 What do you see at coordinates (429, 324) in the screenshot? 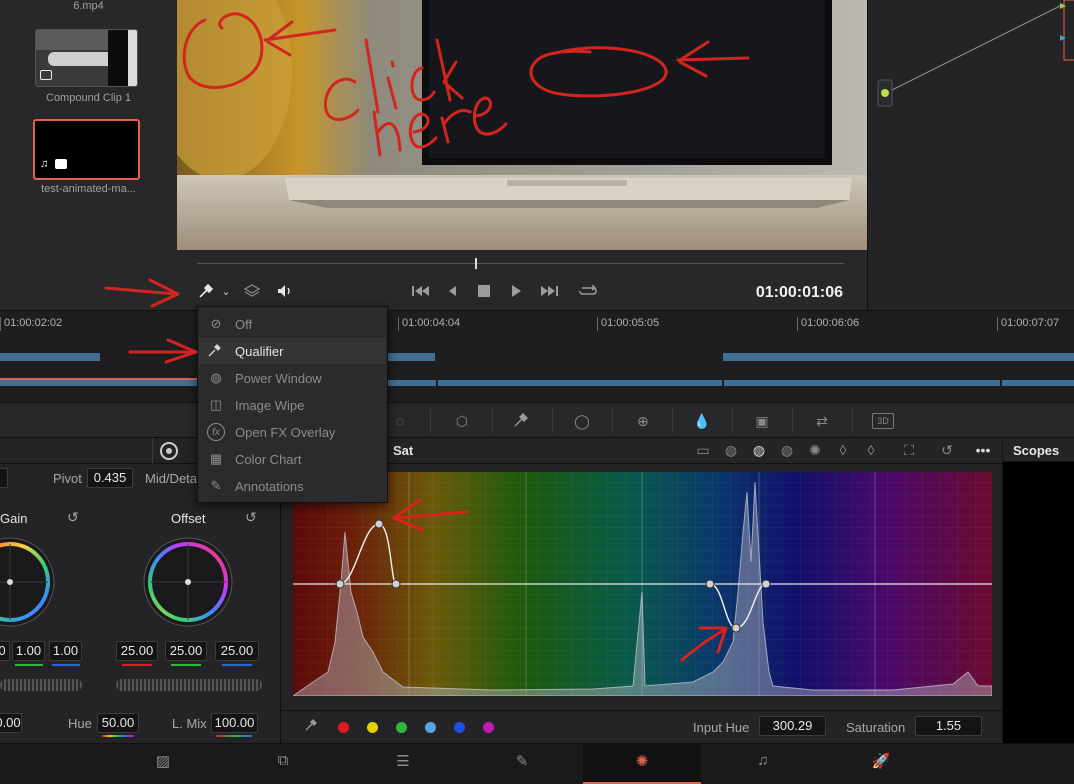
I see `timecode-ruler-label: 01:00:04:04` at bounding box center [429, 324].